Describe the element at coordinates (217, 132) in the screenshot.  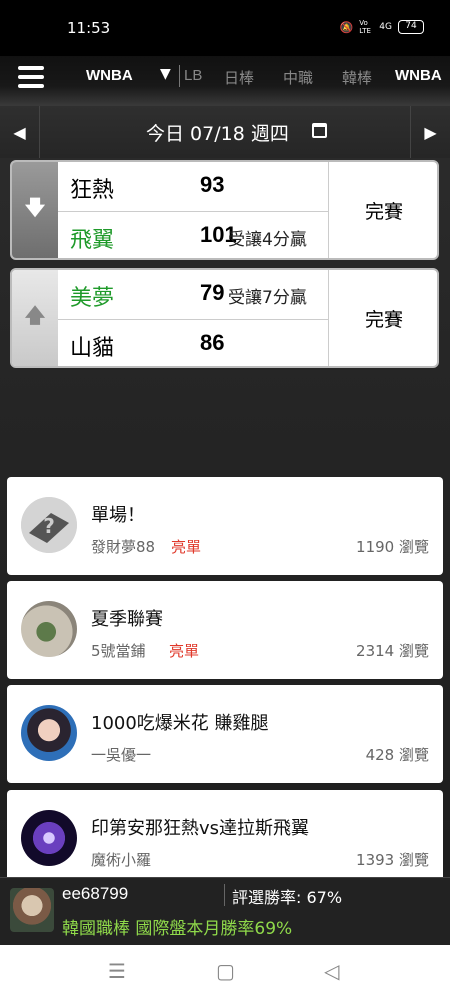
I see `date-label: 今日 07/18 週四` at that location.